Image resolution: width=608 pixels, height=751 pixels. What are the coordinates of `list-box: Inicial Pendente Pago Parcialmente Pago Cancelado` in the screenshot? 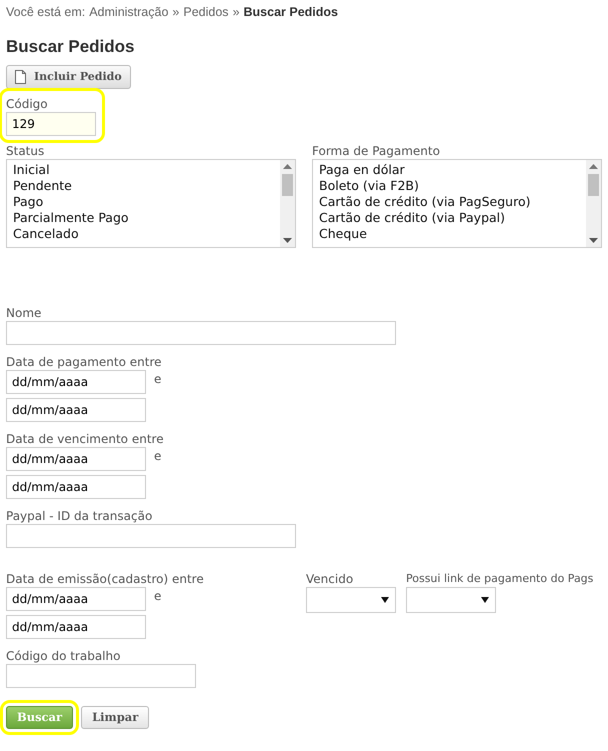 It's located at (151, 203).